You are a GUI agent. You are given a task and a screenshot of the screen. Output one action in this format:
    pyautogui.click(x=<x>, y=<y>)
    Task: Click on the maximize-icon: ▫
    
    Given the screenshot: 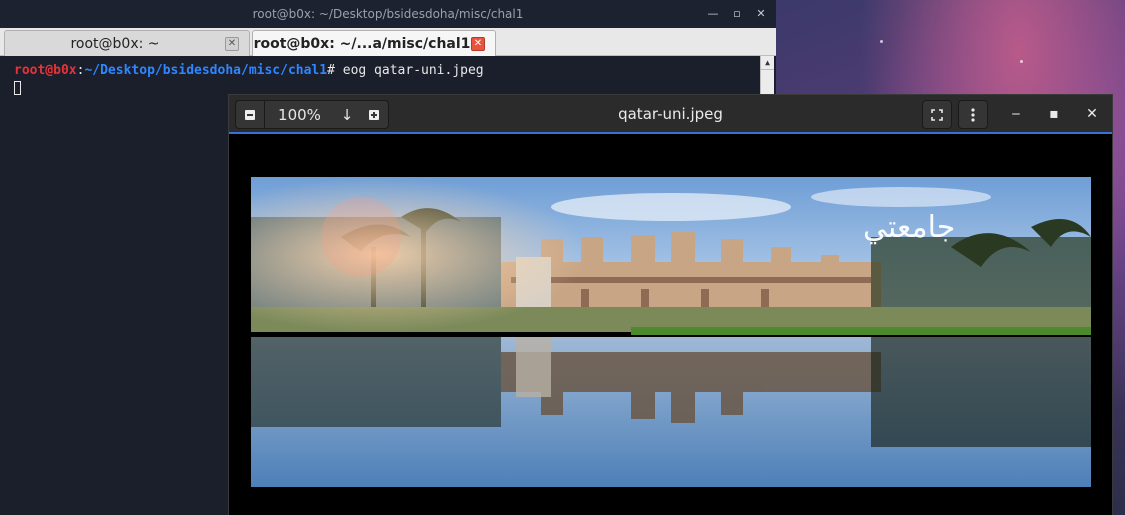 What is the action you would take?
    pyautogui.click(x=737, y=14)
    